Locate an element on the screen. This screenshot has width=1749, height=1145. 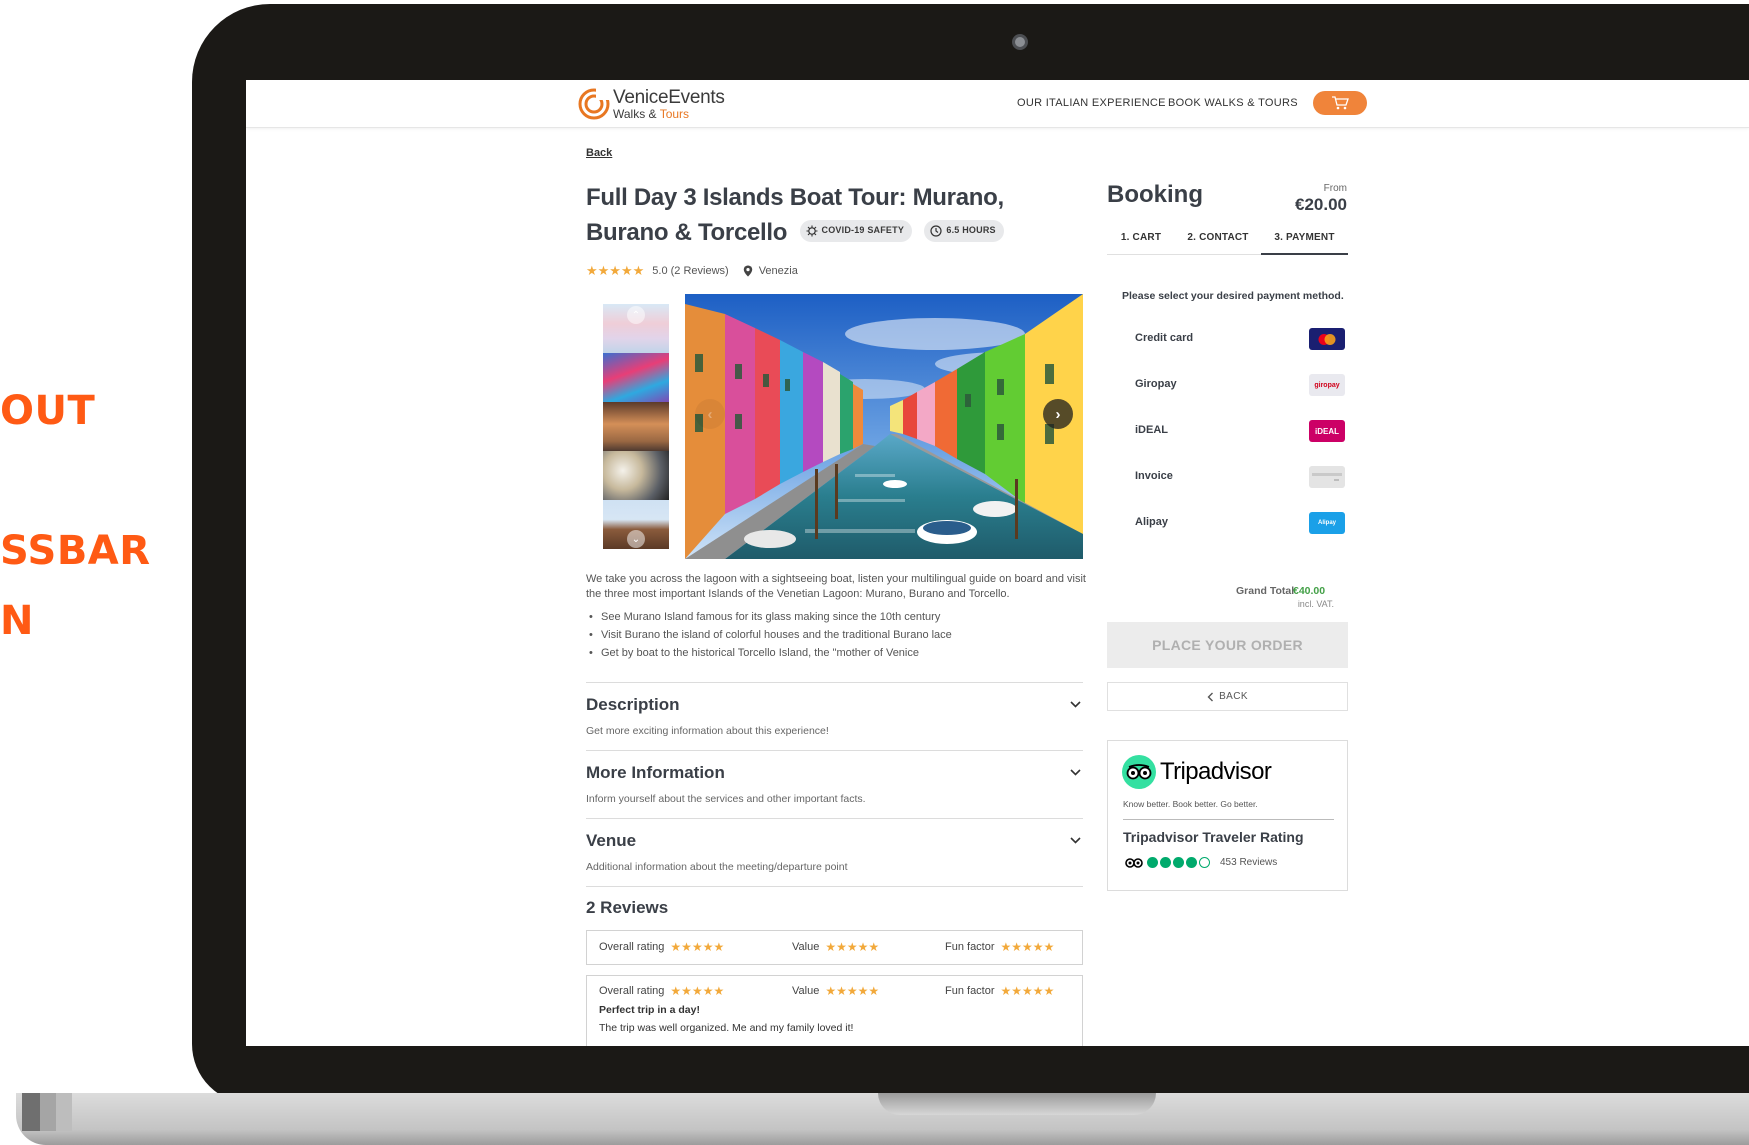
invoice-icon is located at coordinates (1327, 477).